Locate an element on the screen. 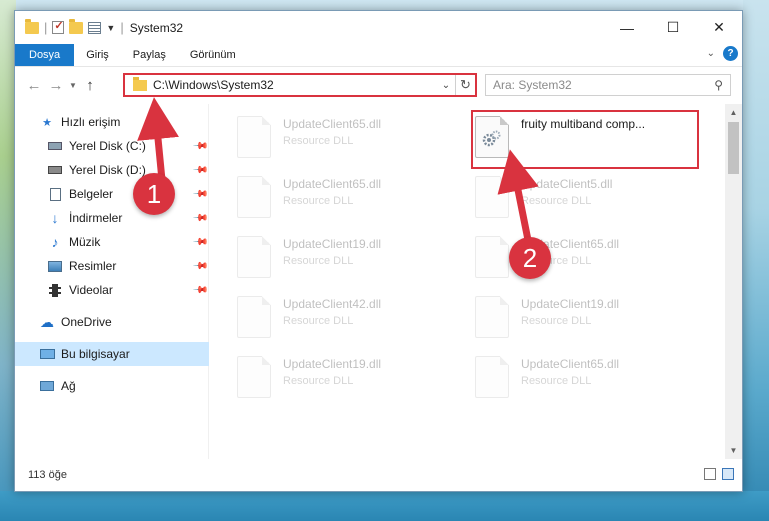 The height and width of the screenshot is (521, 769). sidebar-item-label: İndirmeler is located at coordinates (96, 218).